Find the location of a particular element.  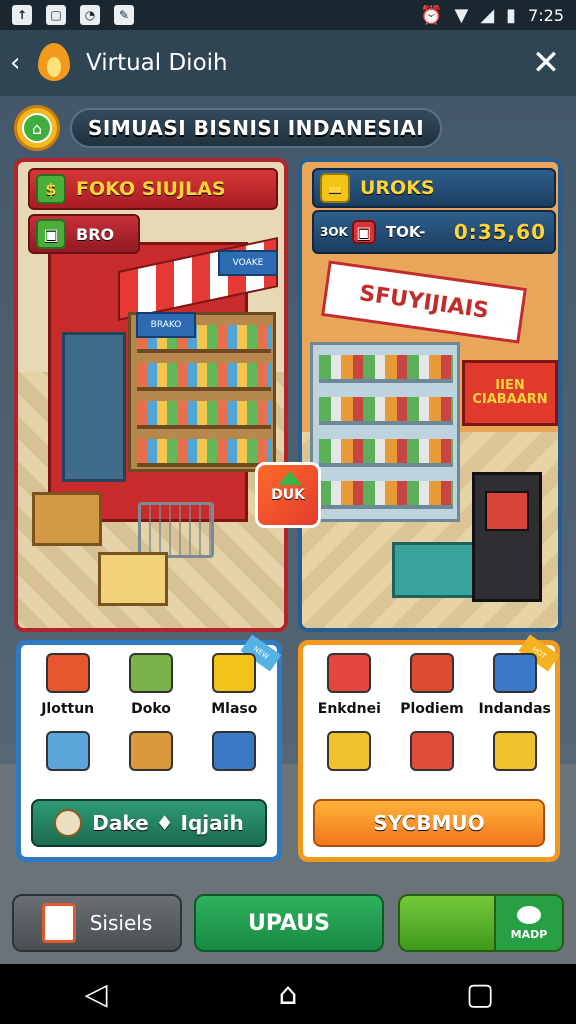

solar-panel-icon is located at coordinates (514, 673).